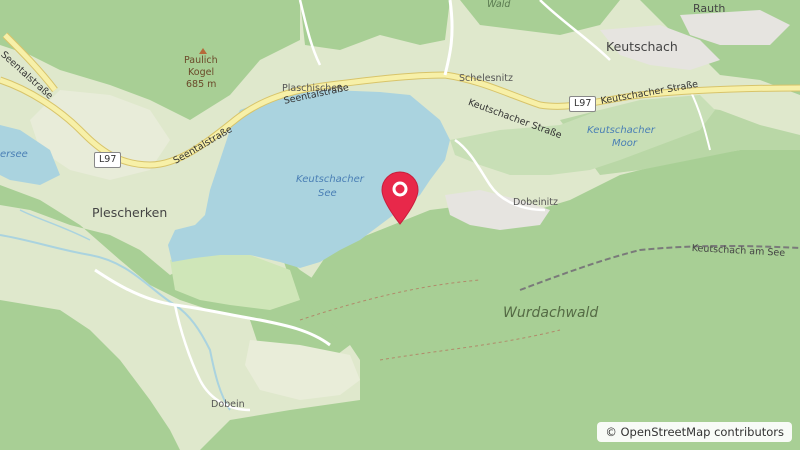 The height and width of the screenshot is (450, 800). I want to click on attribution-text: © OpenStreetMap contributors, so click(694, 432).